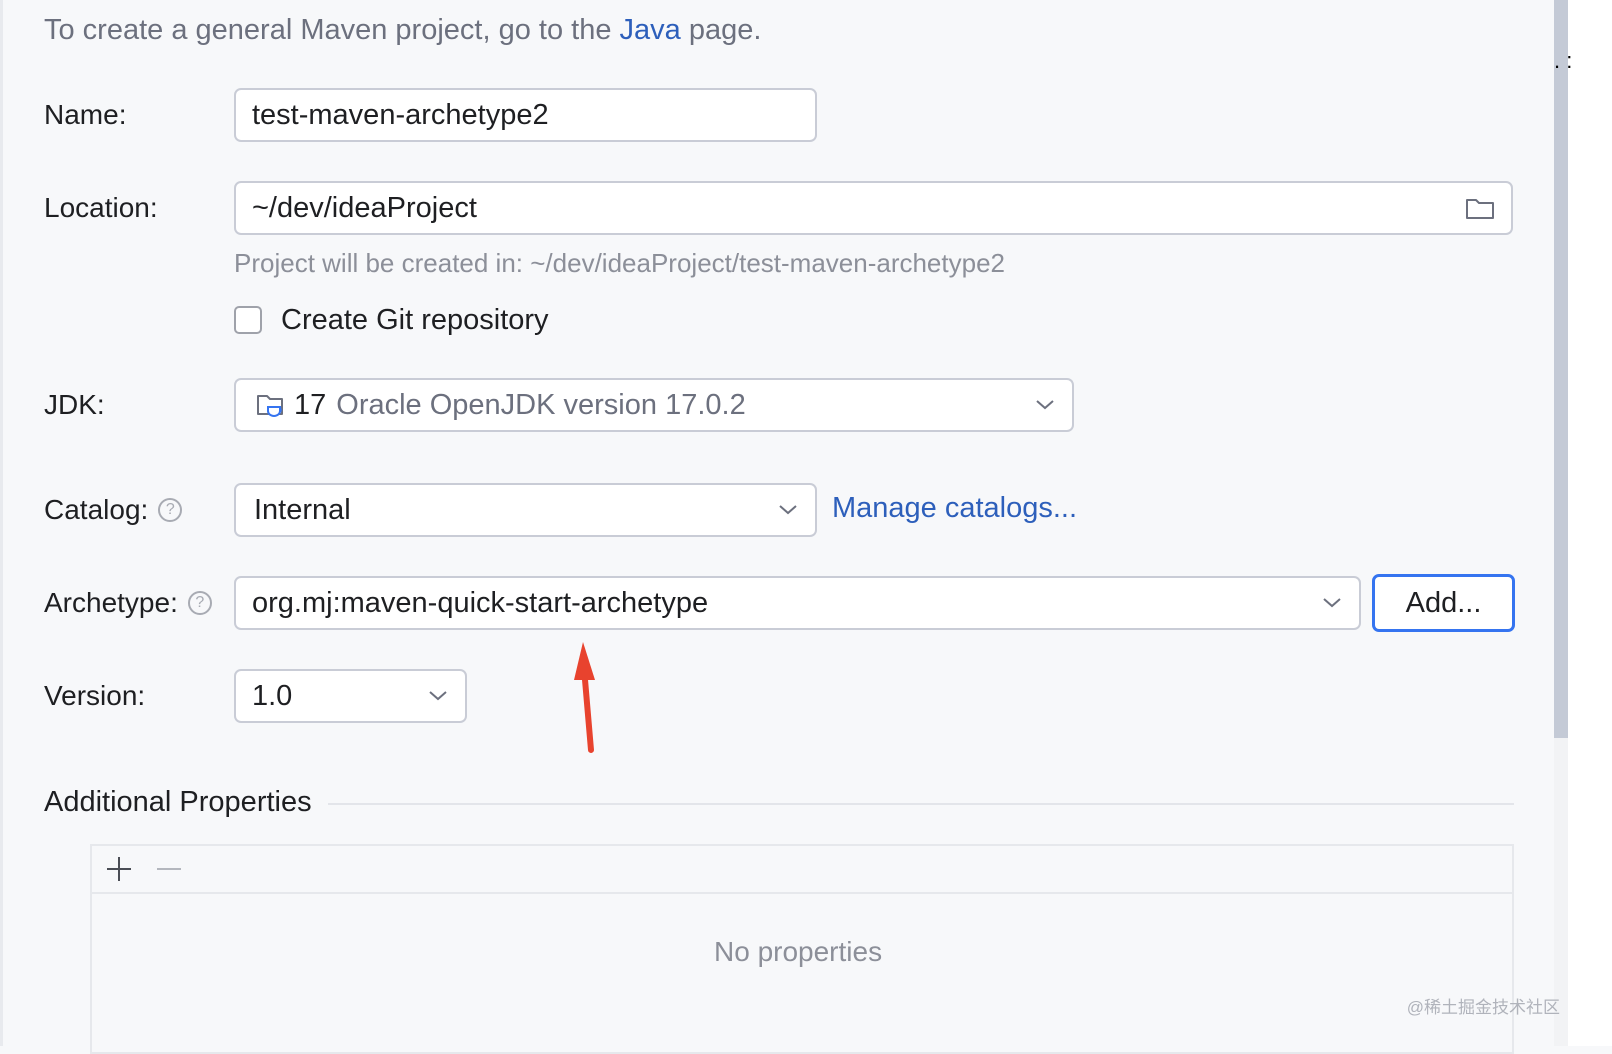 The width and height of the screenshot is (1612, 1054). What do you see at coordinates (101, 207) in the screenshot?
I see `location-label: Location:` at bounding box center [101, 207].